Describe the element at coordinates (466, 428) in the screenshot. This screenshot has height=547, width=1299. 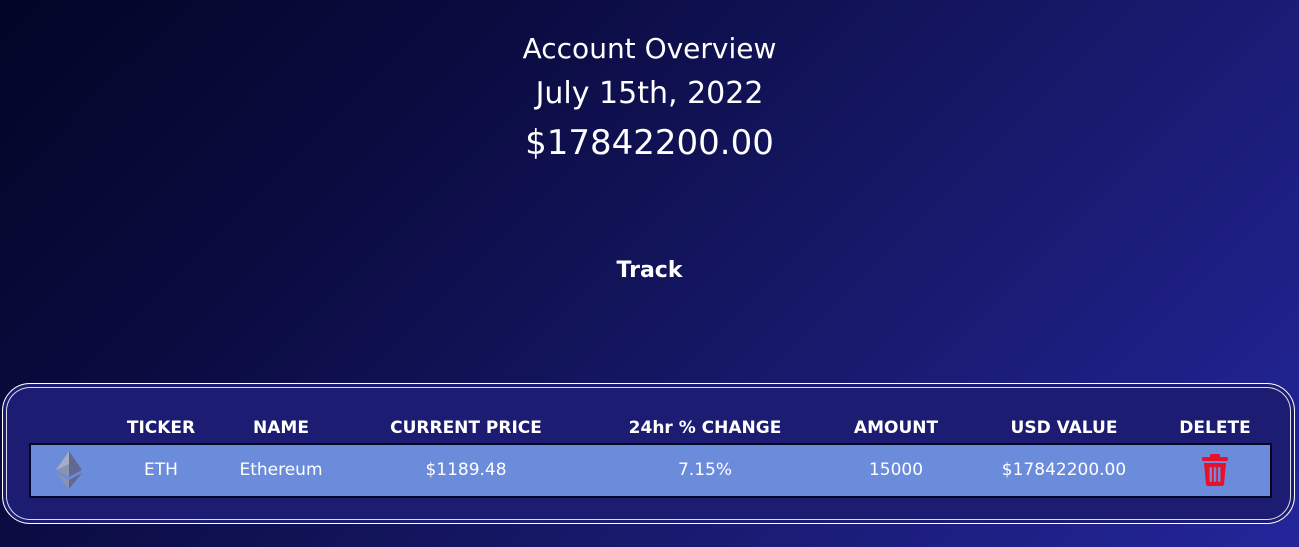
I see `column-header-current-price: CURRENT PRICE` at that location.